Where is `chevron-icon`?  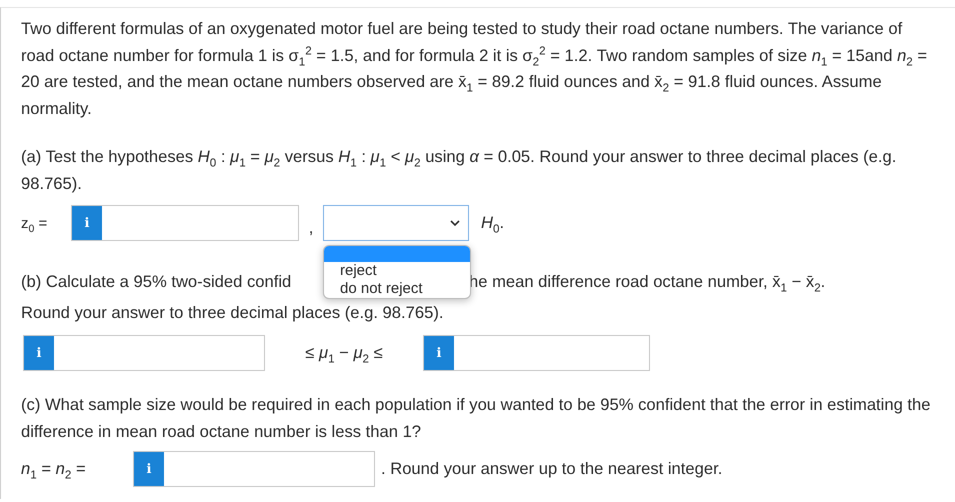
chevron-icon is located at coordinates (455, 223).